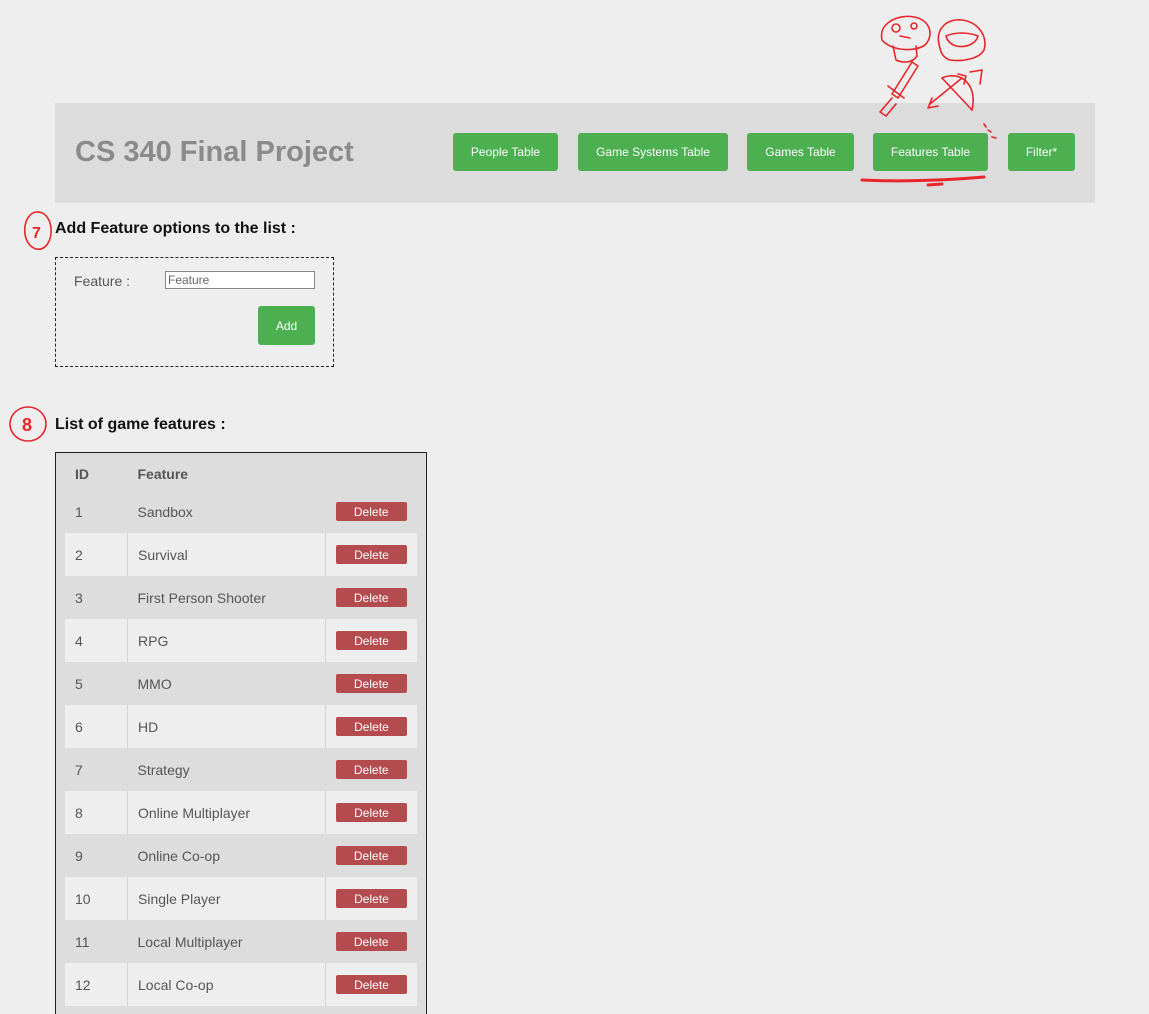 This screenshot has height=1014, width=1149. Describe the element at coordinates (96, 855) in the screenshot. I see `row-id: 9` at that location.